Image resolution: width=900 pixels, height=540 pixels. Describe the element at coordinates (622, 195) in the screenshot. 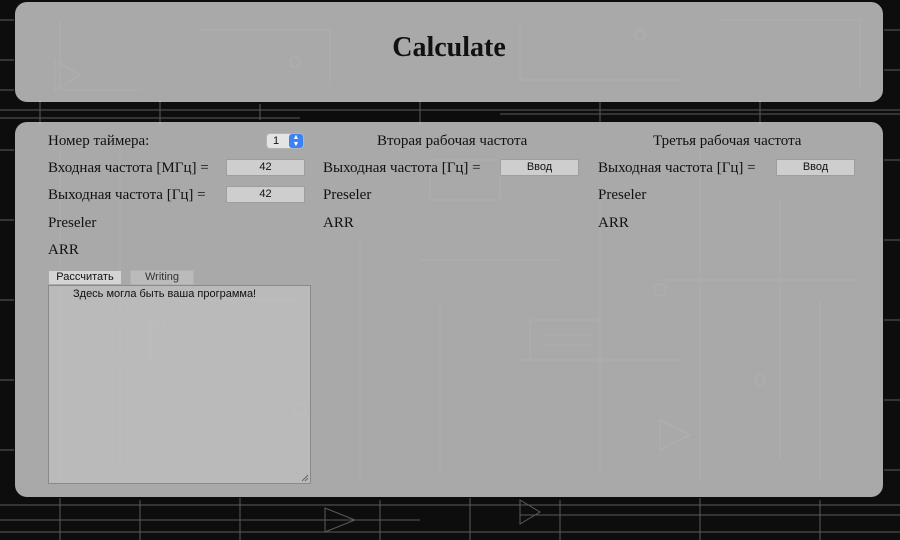

I see `preseler-label-3: Preseler` at that location.